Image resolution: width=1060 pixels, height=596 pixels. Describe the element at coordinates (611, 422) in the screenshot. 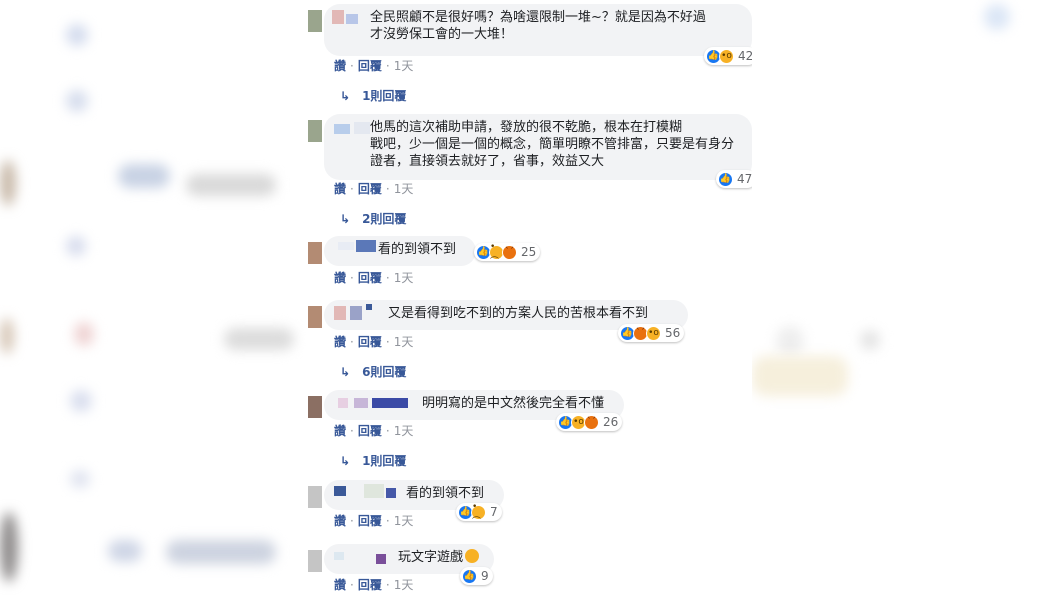

I see `reaction-count: 26` at that location.